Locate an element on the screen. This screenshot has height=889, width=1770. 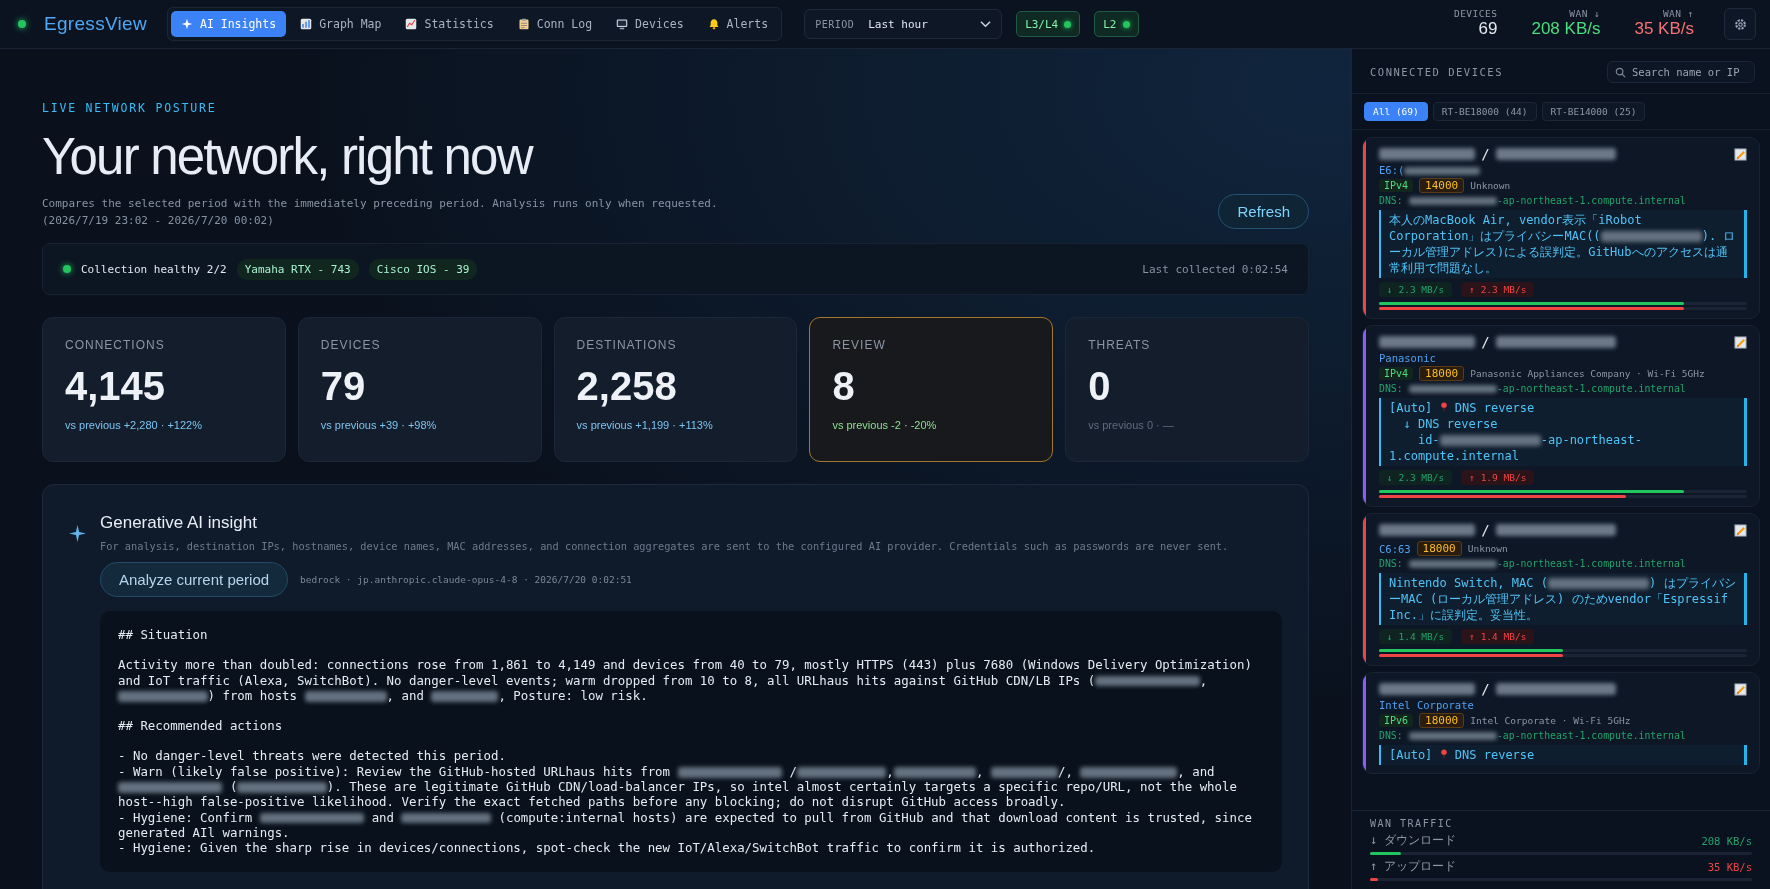
stat-value: 2,258 is located at coordinates (627, 386).